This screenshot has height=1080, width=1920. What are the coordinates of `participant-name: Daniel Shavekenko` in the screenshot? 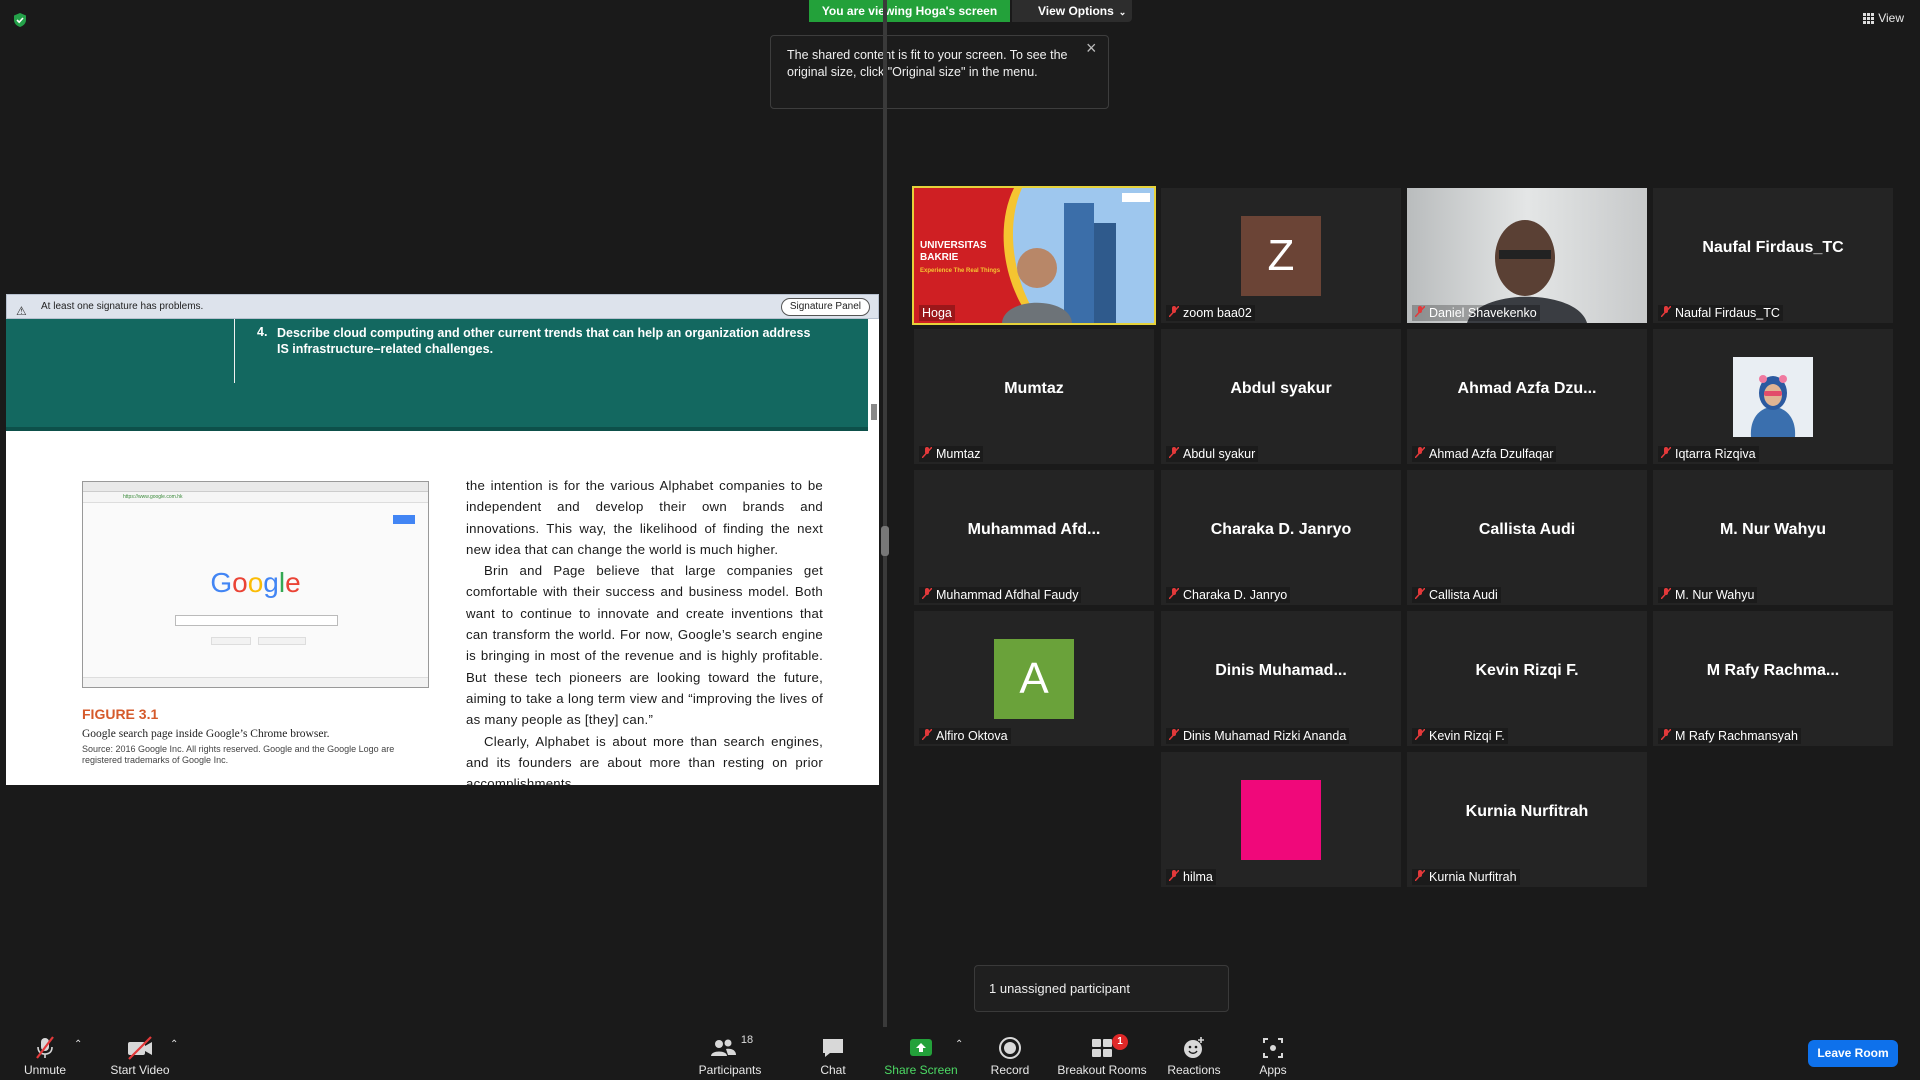 It's located at (1483, 313).